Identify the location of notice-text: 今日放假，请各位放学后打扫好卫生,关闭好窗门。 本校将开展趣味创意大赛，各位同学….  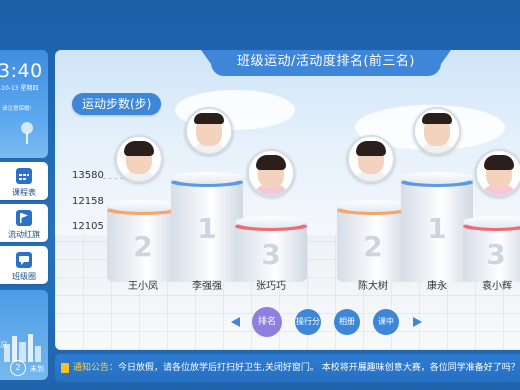
(319, 368).